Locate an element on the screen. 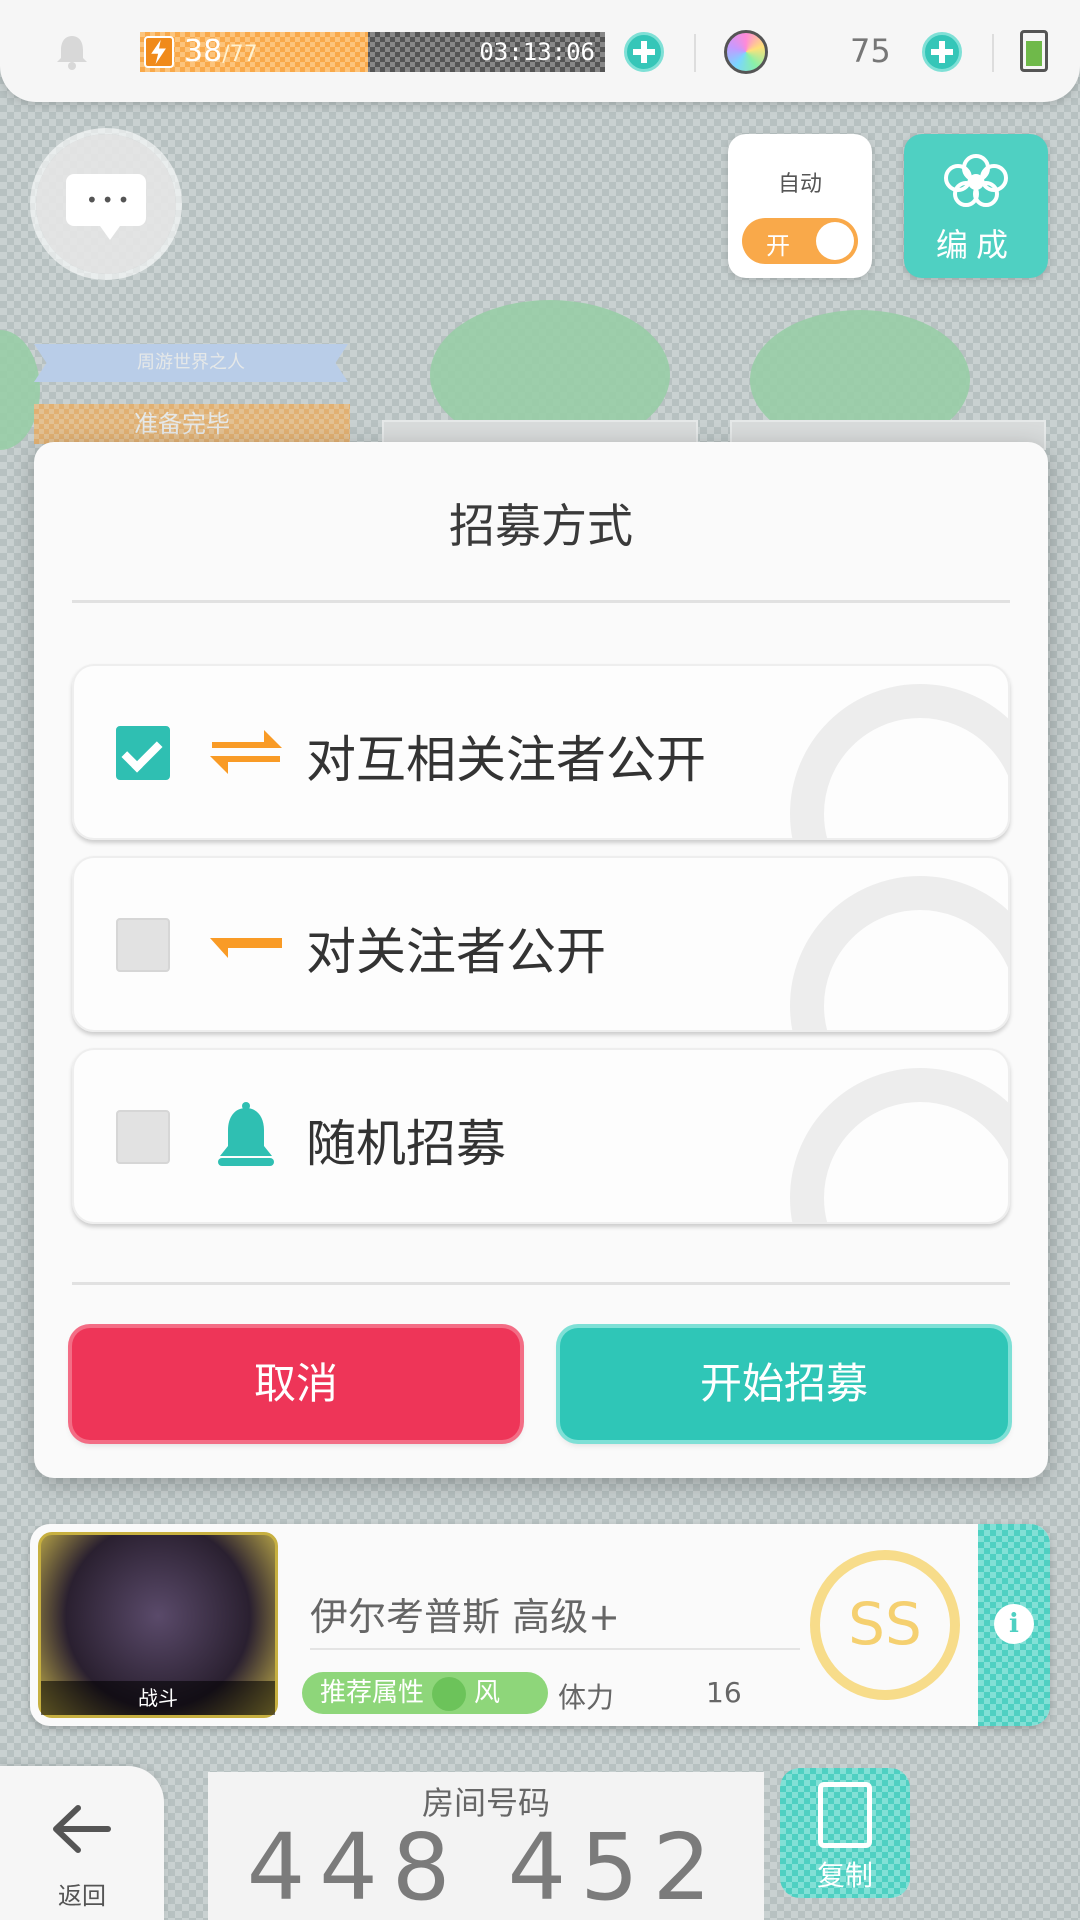 The image size is (1080, 1920). info-icon: i is located at coordinates (1014, 1624).